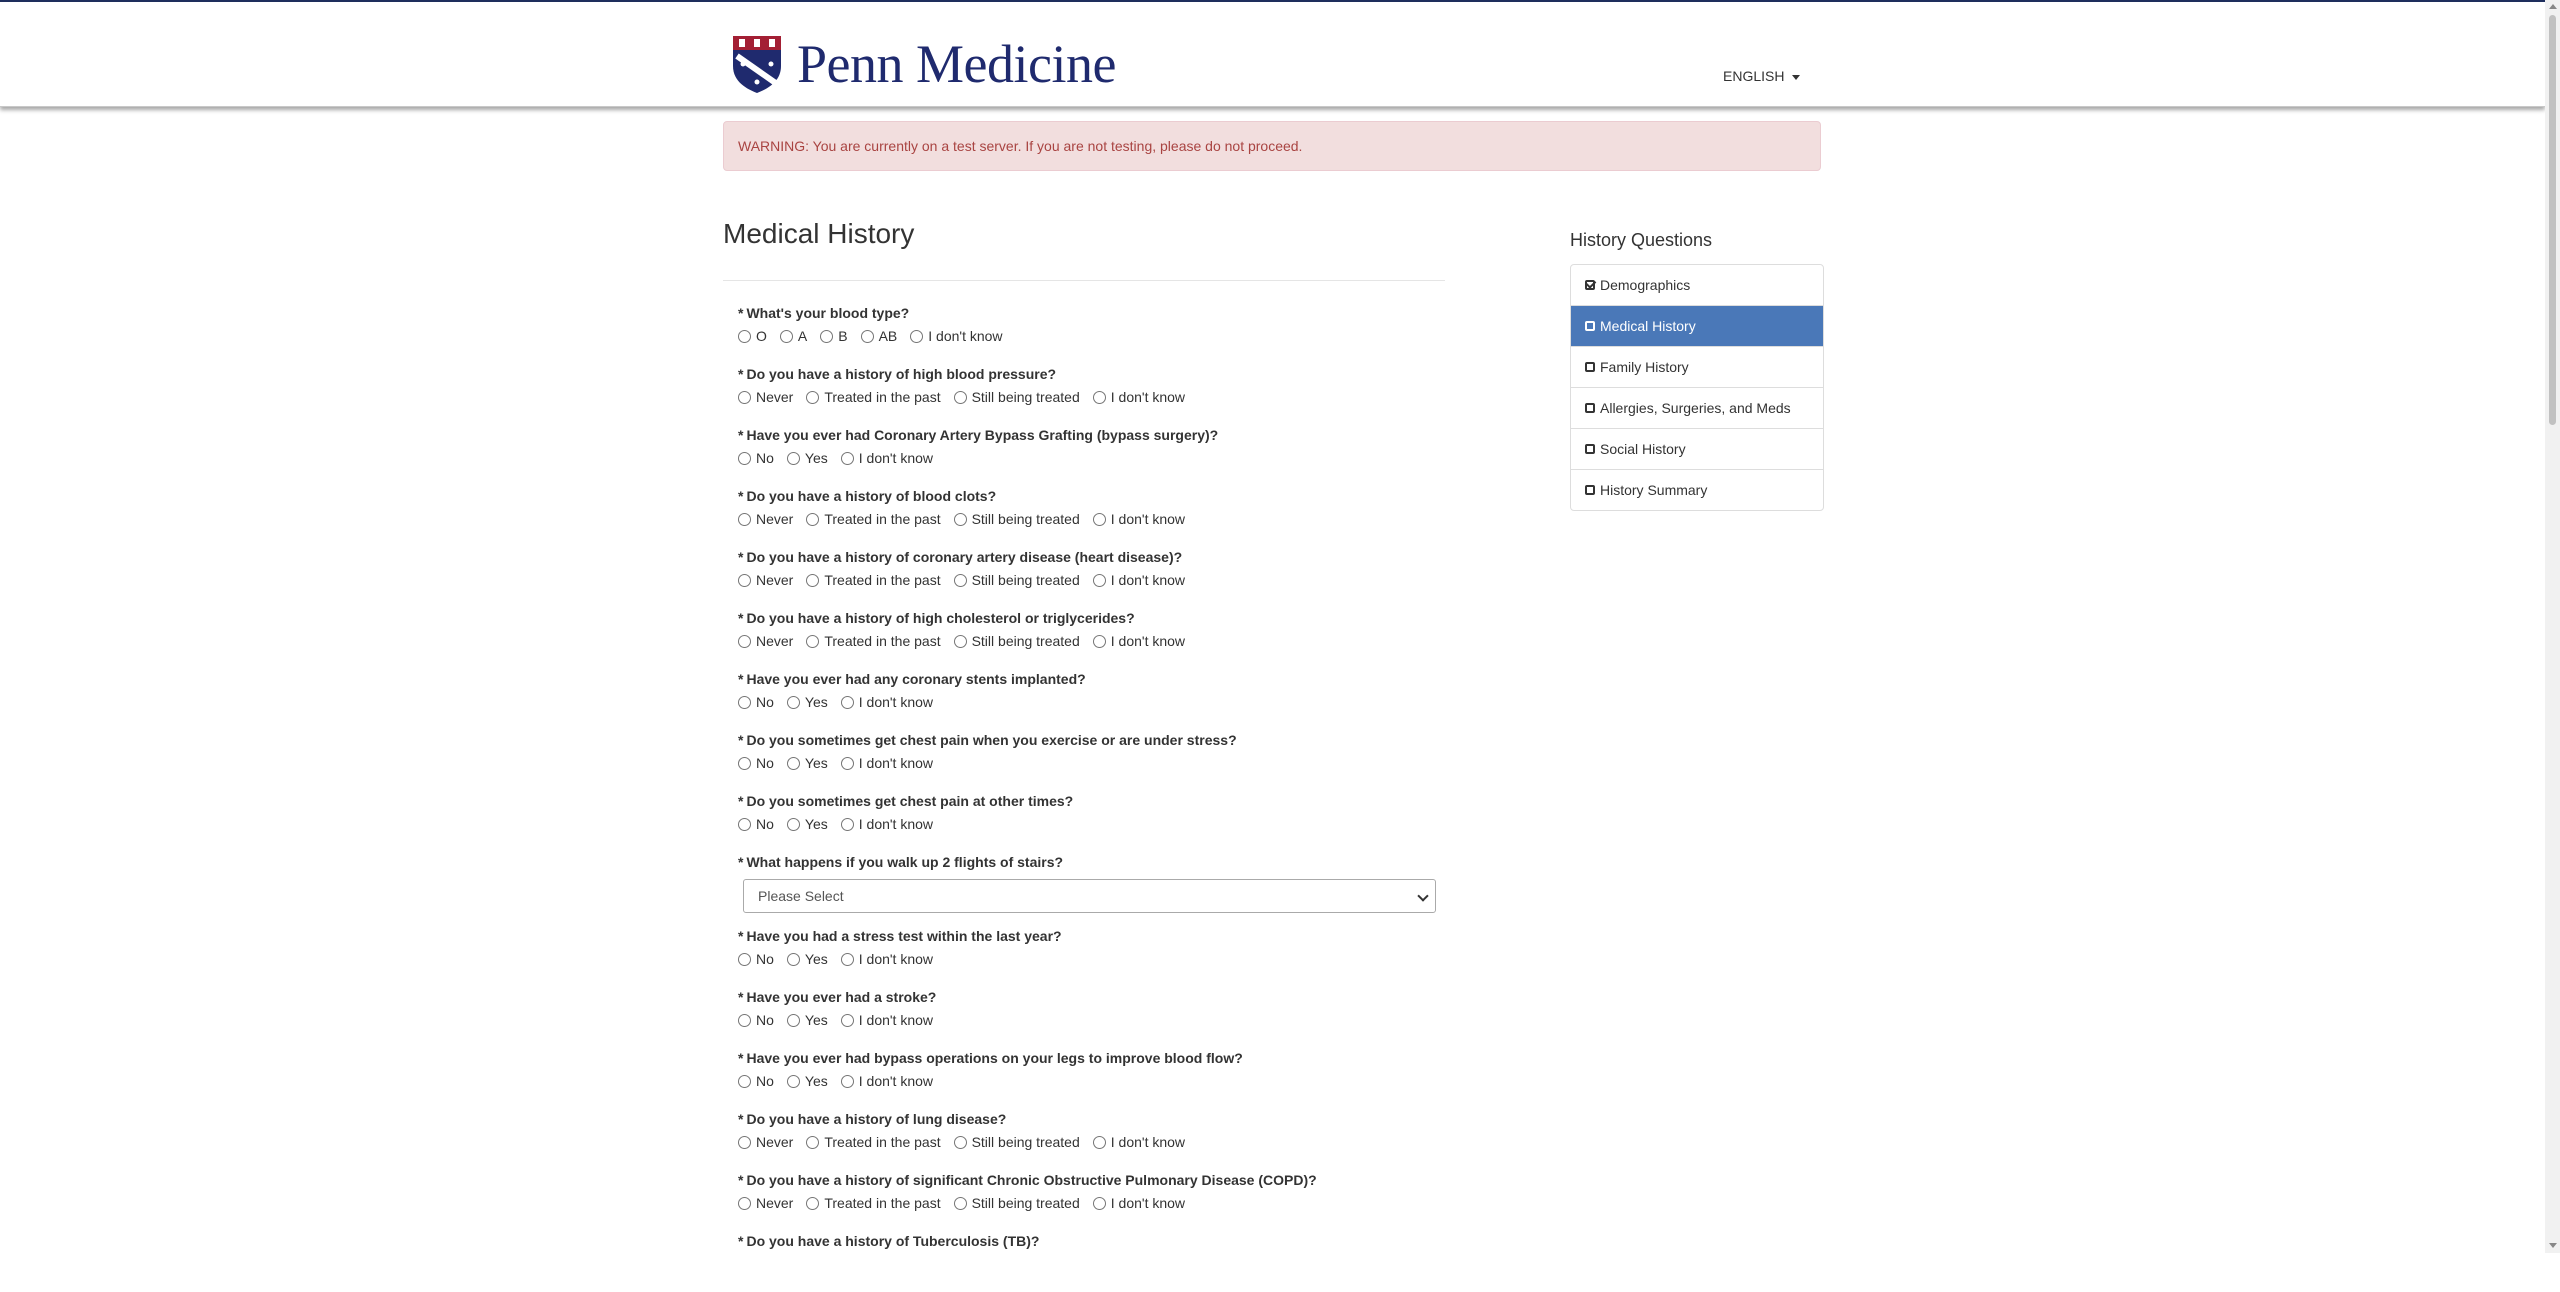 This screenshot has height=1292, width=2560. I want to click on radio-option: O, so click(752, 336).